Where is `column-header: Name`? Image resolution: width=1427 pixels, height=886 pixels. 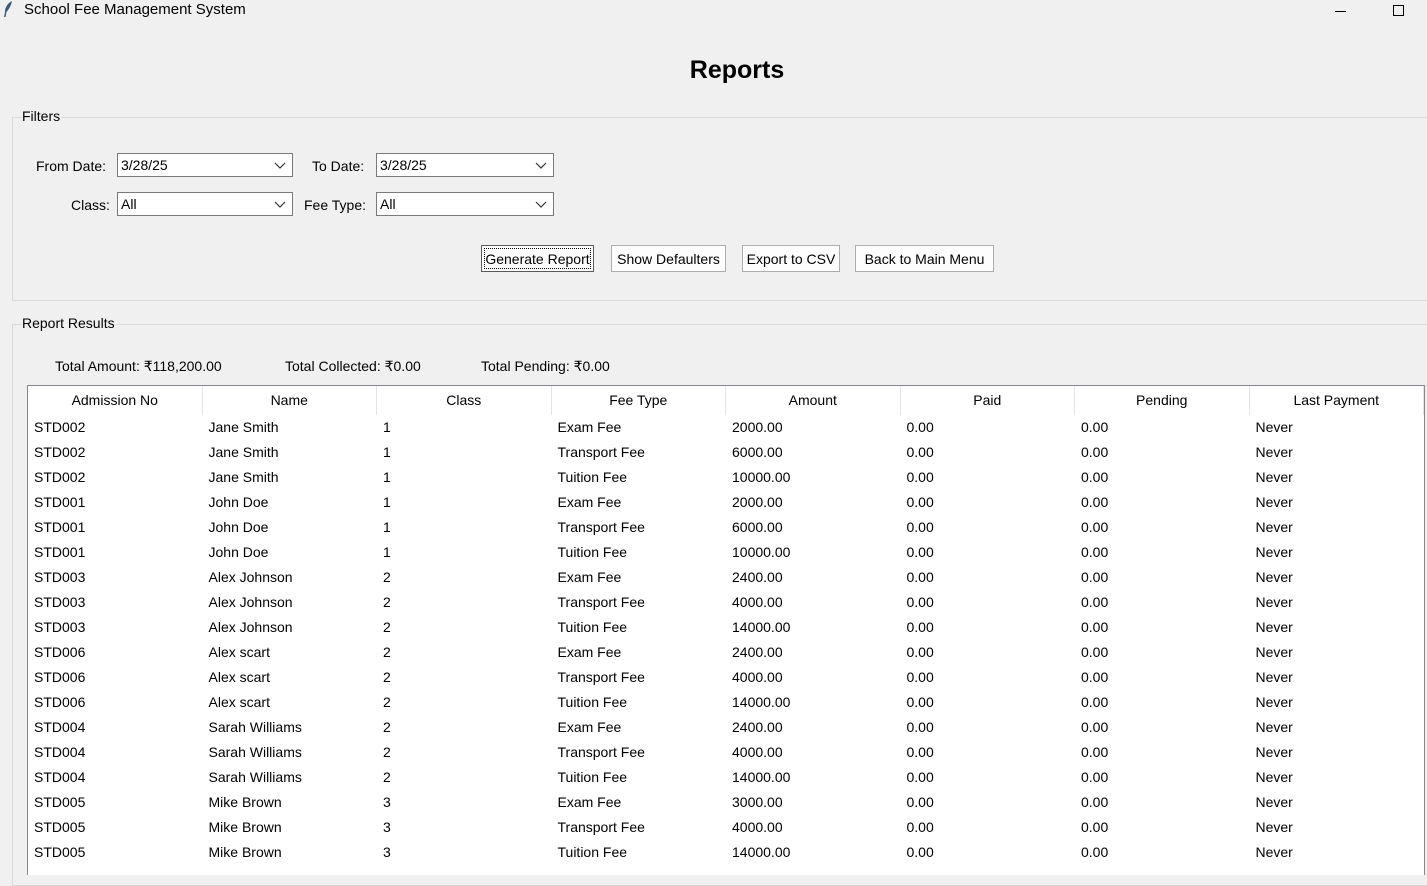
column-header: Name is located at coordinates (290, 400).